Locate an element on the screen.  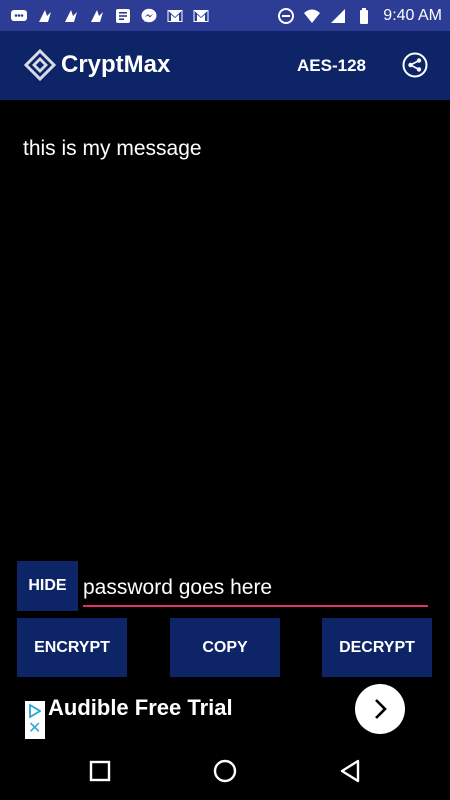
home-circle-icon is located at coordinates (225, 771).